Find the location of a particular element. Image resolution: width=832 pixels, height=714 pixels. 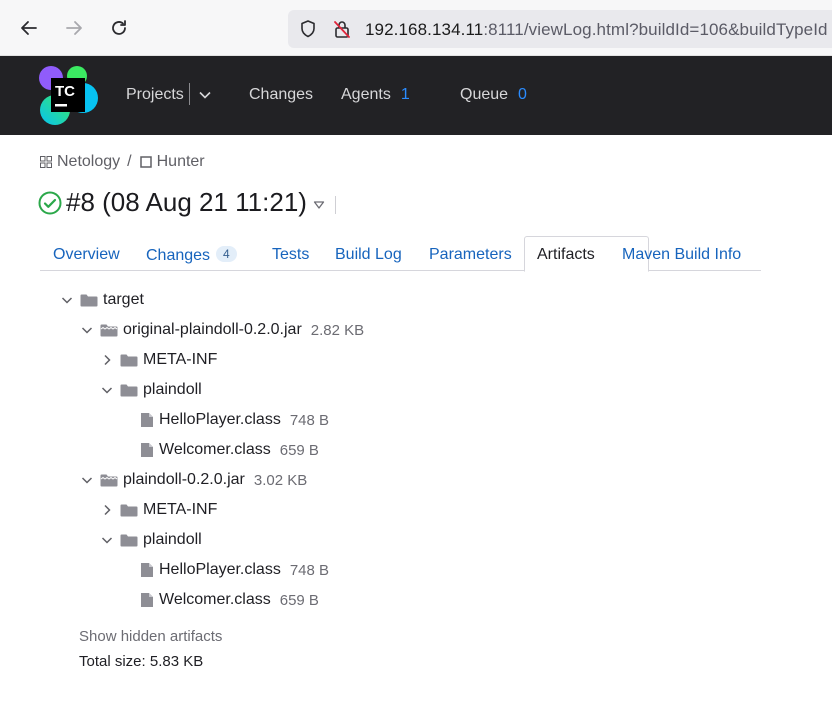

title-divider is located at coordinates (335, 204).